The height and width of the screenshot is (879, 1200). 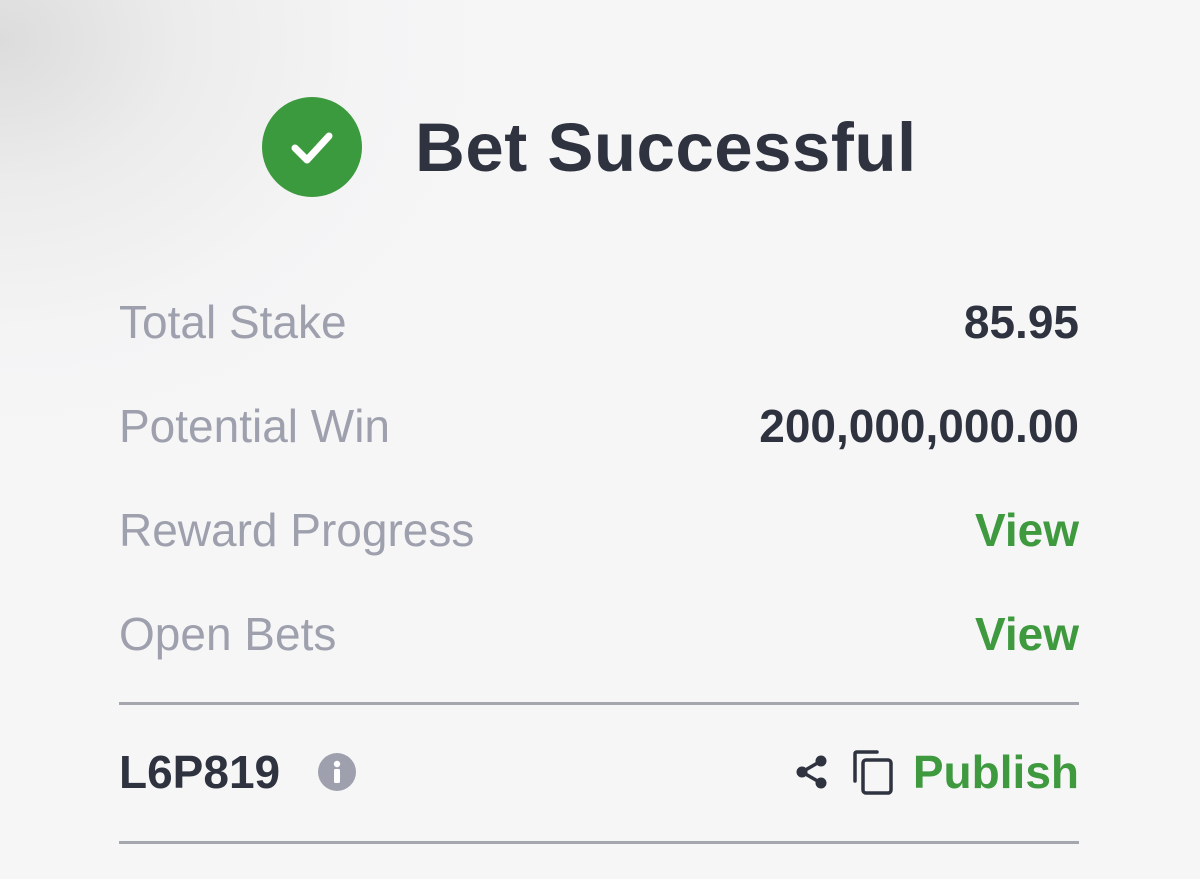 What do you see at coordinates (1021, 322) in the screenshot?
I see `total-stake-value: 85.95` at bounding box center [1021, 322].